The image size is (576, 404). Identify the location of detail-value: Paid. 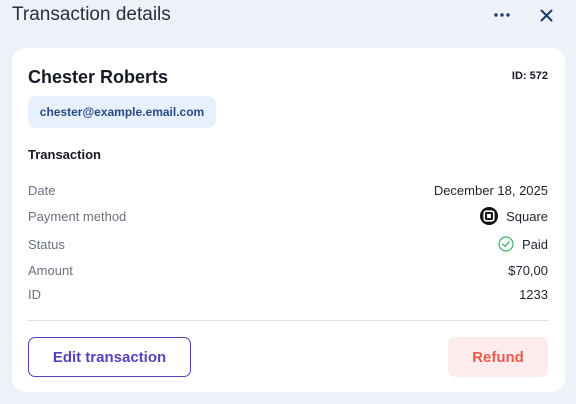
(523, 244).